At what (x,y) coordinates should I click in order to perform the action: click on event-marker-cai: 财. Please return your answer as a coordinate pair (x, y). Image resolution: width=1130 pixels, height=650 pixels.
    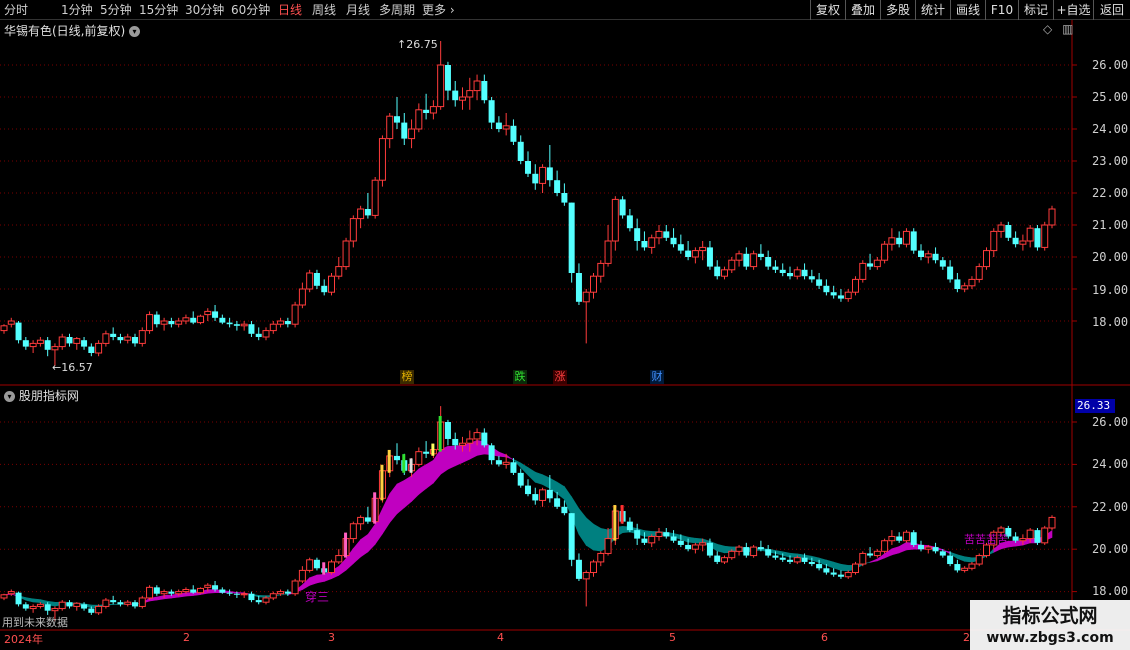
    Looking at the image, I should click on (657, 377).